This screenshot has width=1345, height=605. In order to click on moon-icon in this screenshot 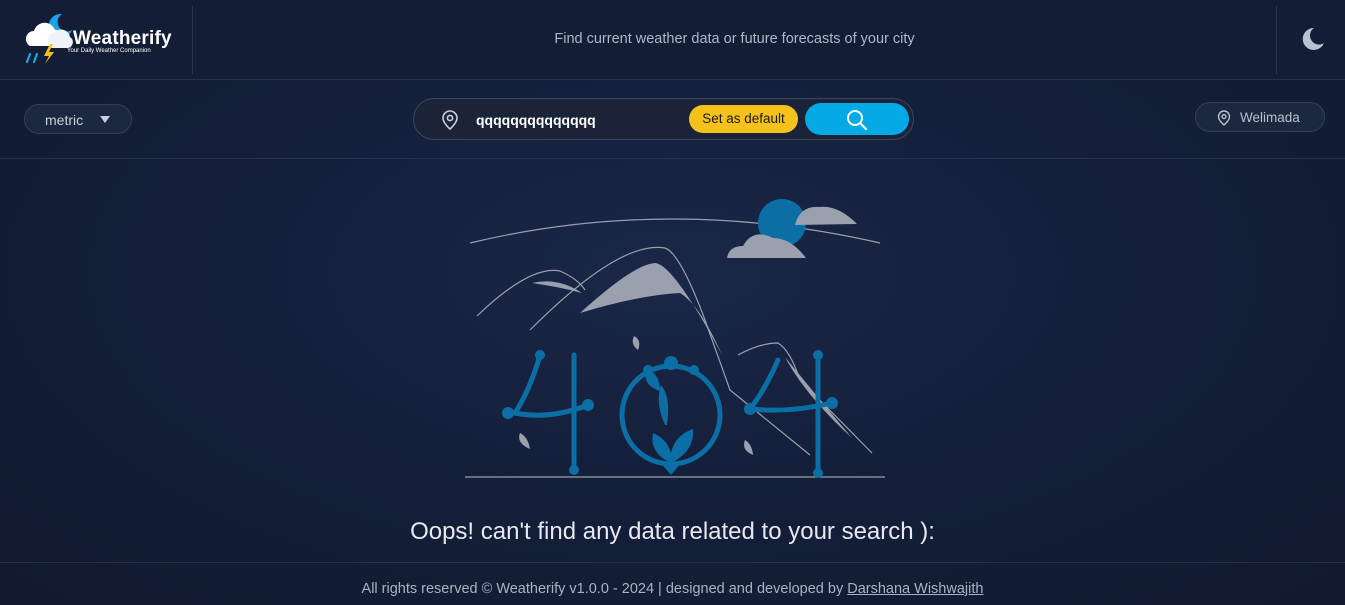, I will do `click(1313, 38)`.